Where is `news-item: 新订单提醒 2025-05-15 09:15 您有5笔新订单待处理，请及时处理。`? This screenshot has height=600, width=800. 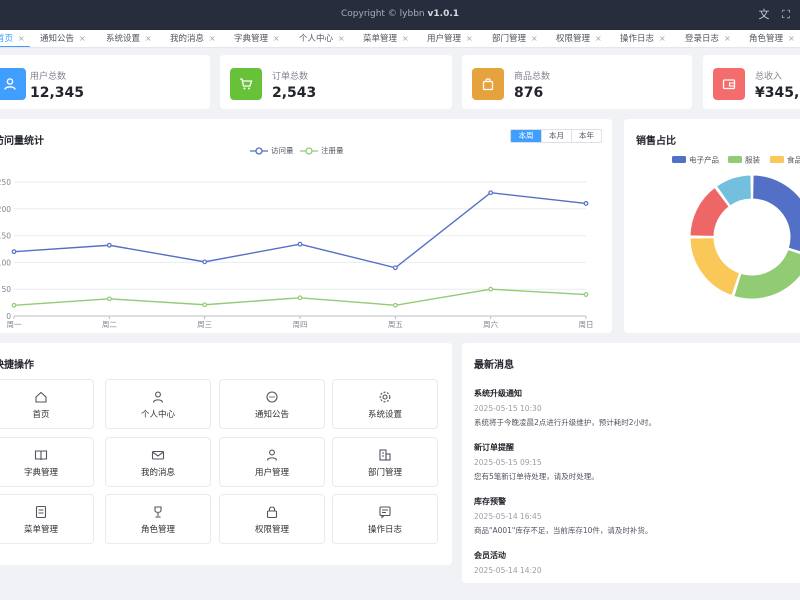
news-item: 新订单提醒 2025-05-15 09:15 您有5笔新订单待处理，请及时处理。 is located at coordinates (637, 462).